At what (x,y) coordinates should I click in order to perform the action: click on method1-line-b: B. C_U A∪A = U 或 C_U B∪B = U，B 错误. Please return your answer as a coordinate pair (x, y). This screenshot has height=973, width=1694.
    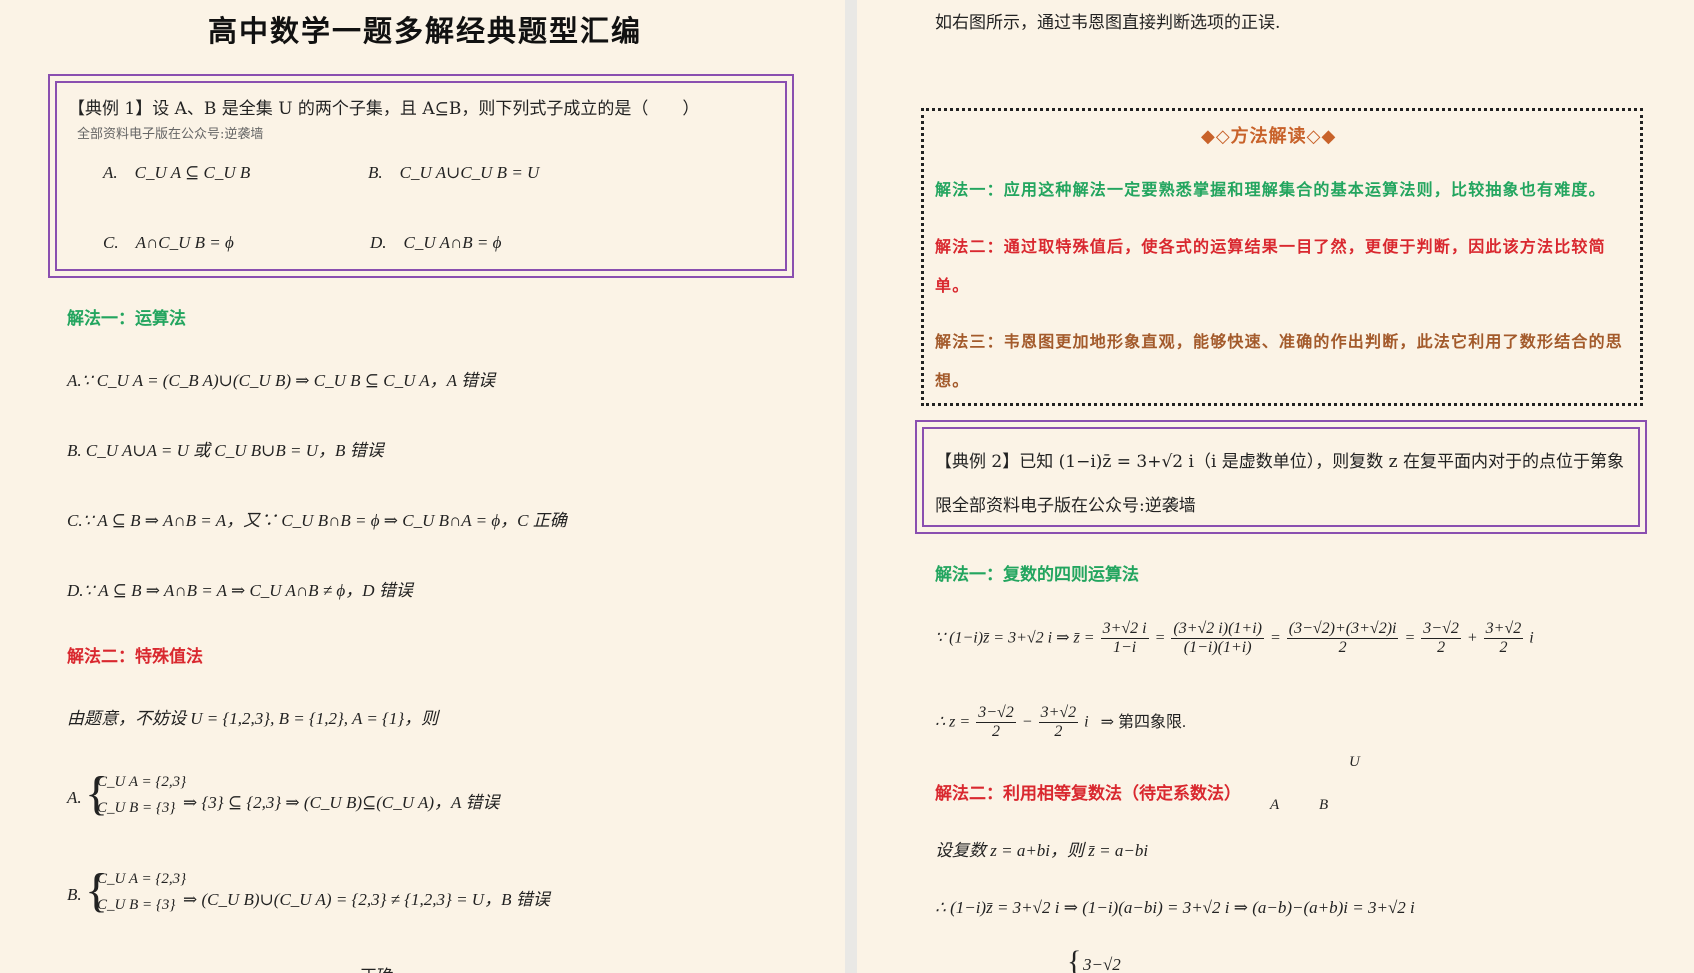
    Looking at the image, I should click on (225, 450).